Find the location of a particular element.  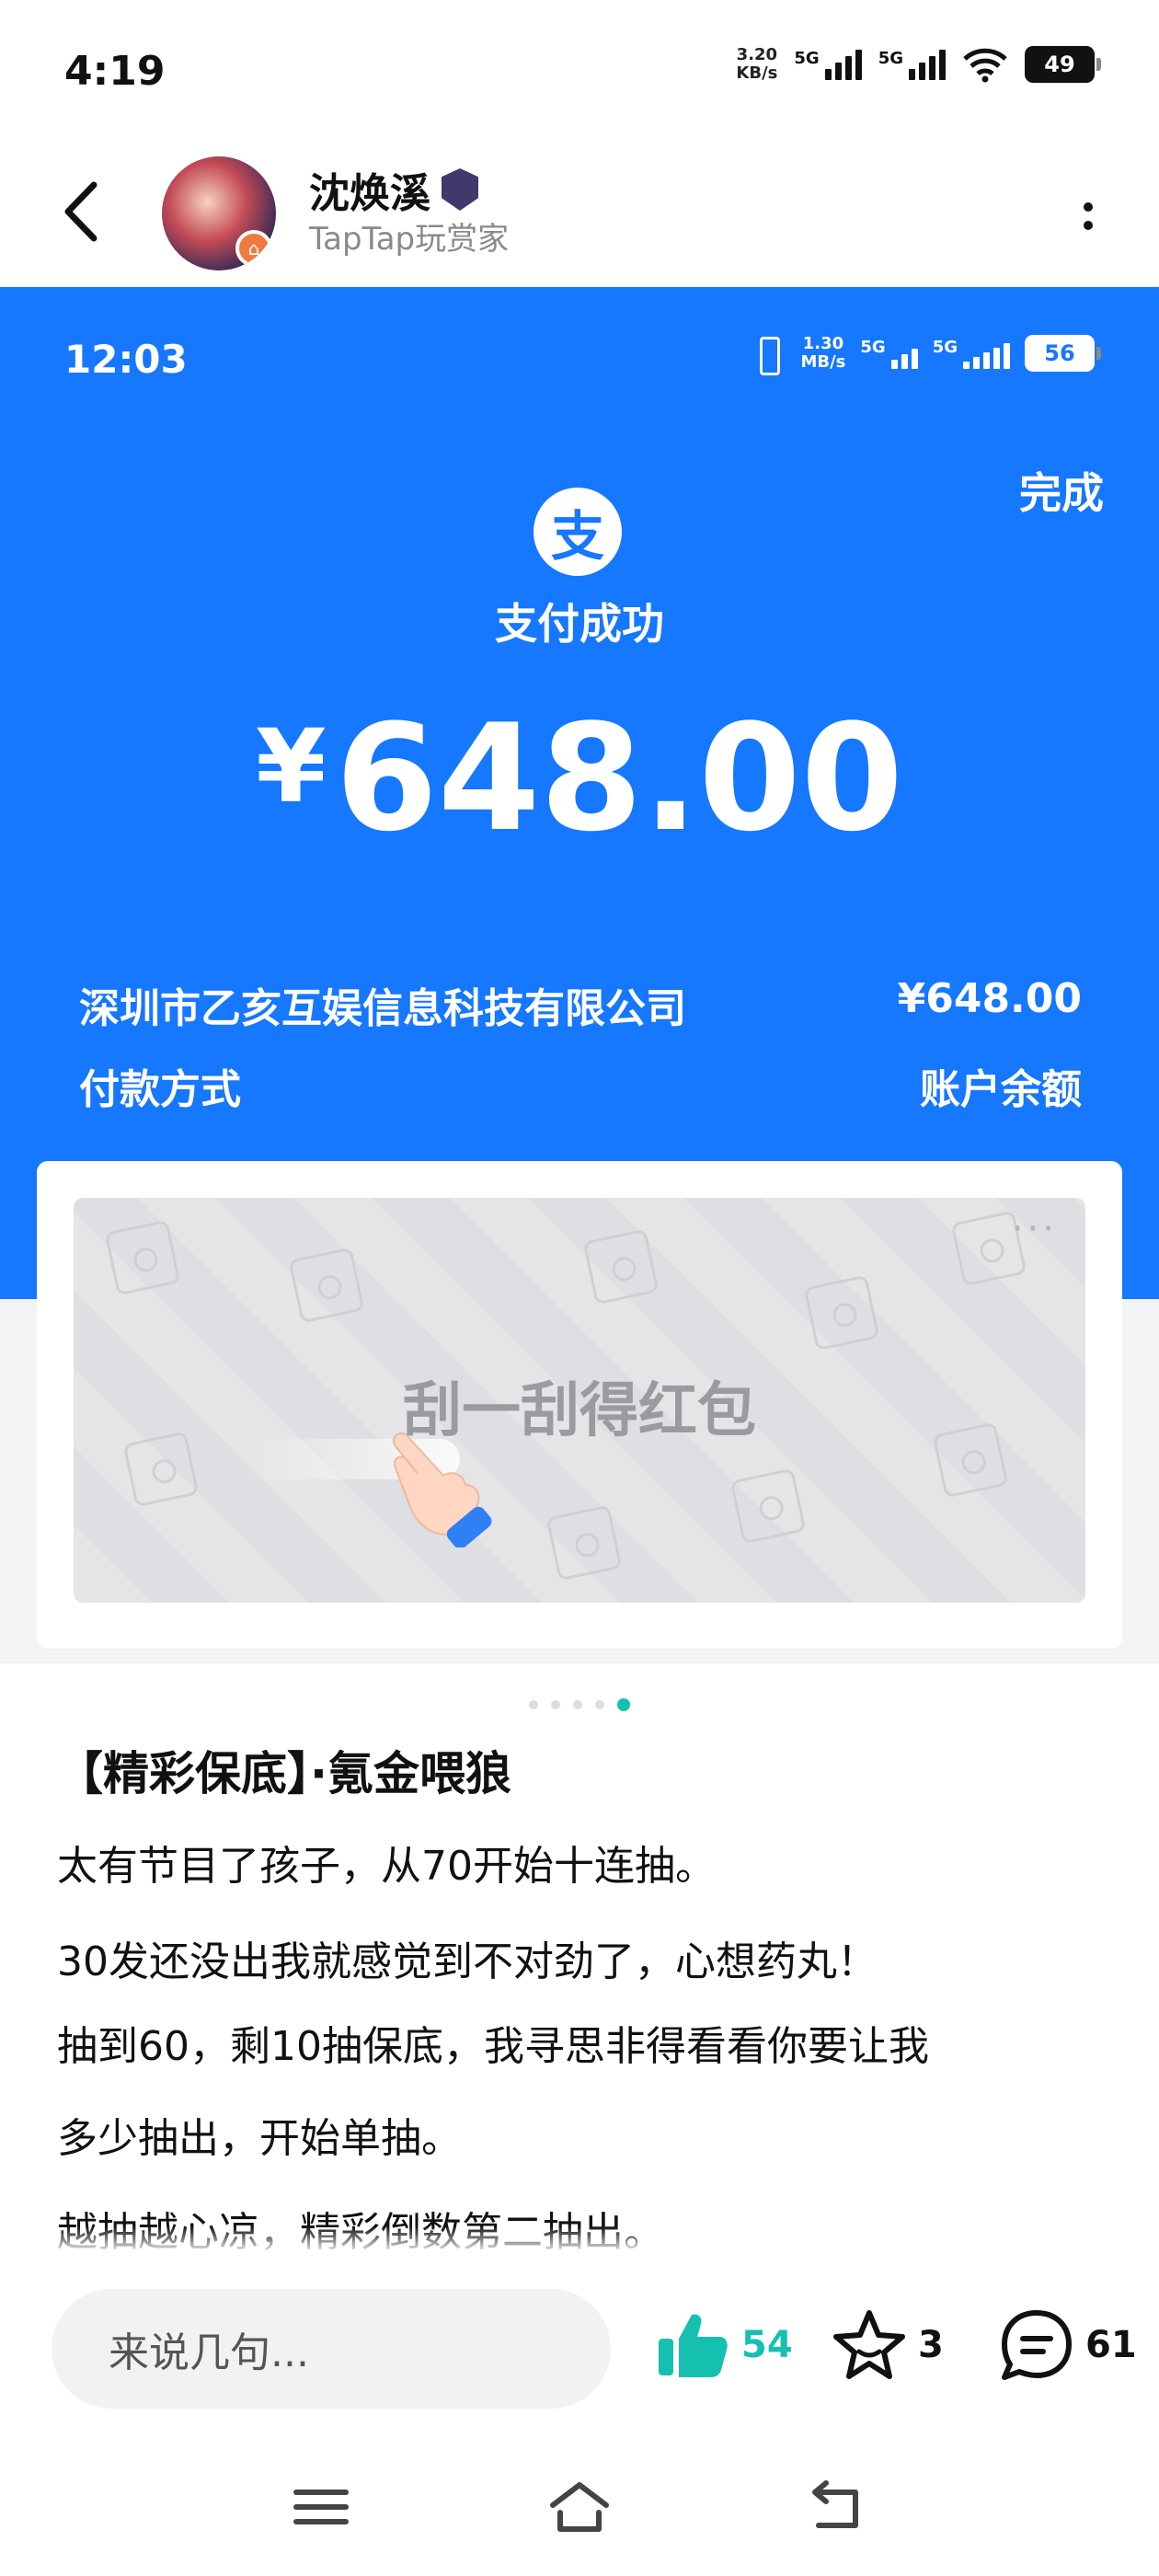

payment-method-value: 账户余额 is located at coordinates (1001, 1089).